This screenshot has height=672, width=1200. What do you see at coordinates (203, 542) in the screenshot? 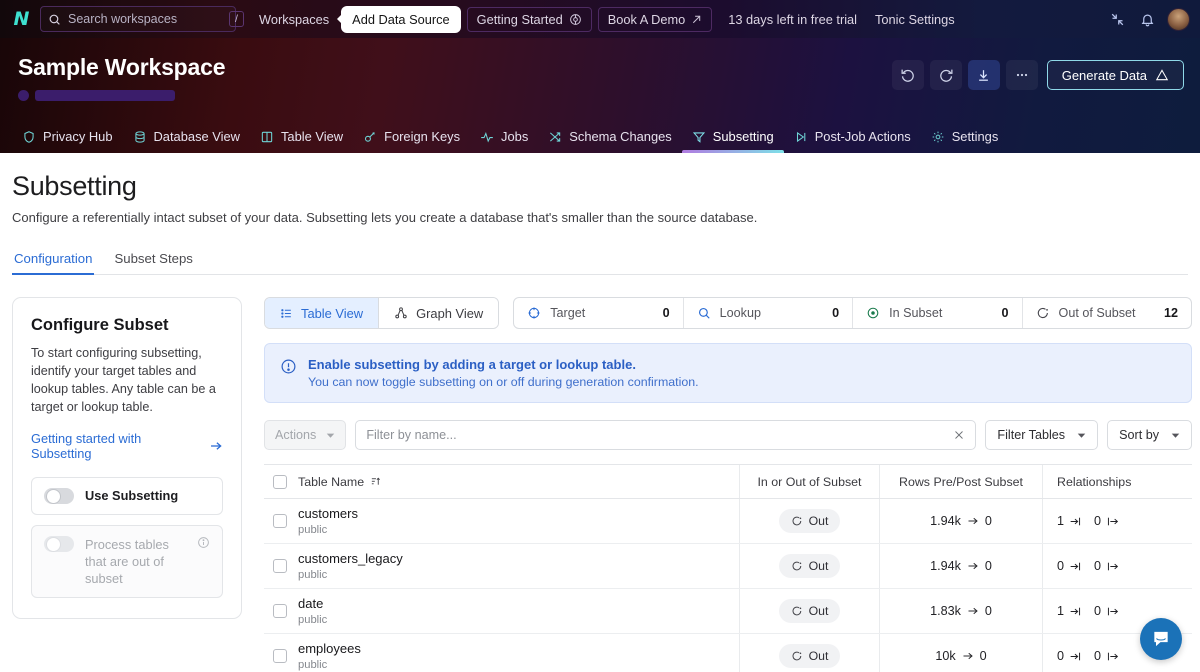
I see `info-icon` at bounding box center [203, 542].